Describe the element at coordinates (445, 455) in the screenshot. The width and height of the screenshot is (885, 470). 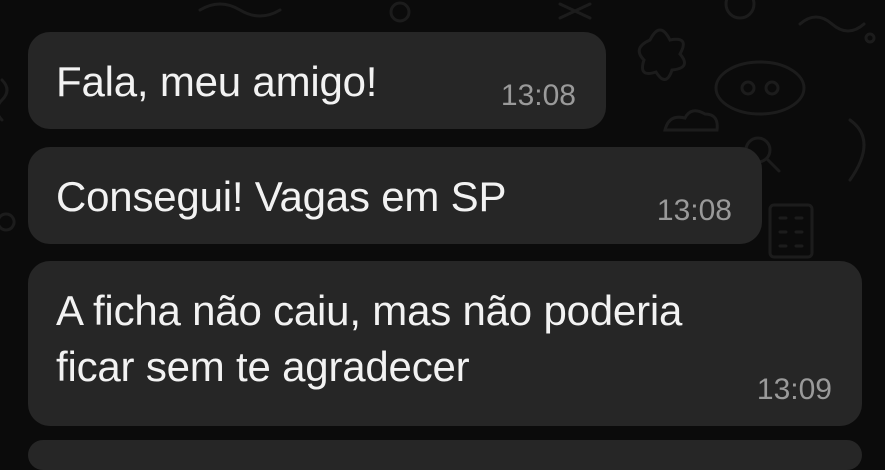
I see `message-bubble-partial` at that location.